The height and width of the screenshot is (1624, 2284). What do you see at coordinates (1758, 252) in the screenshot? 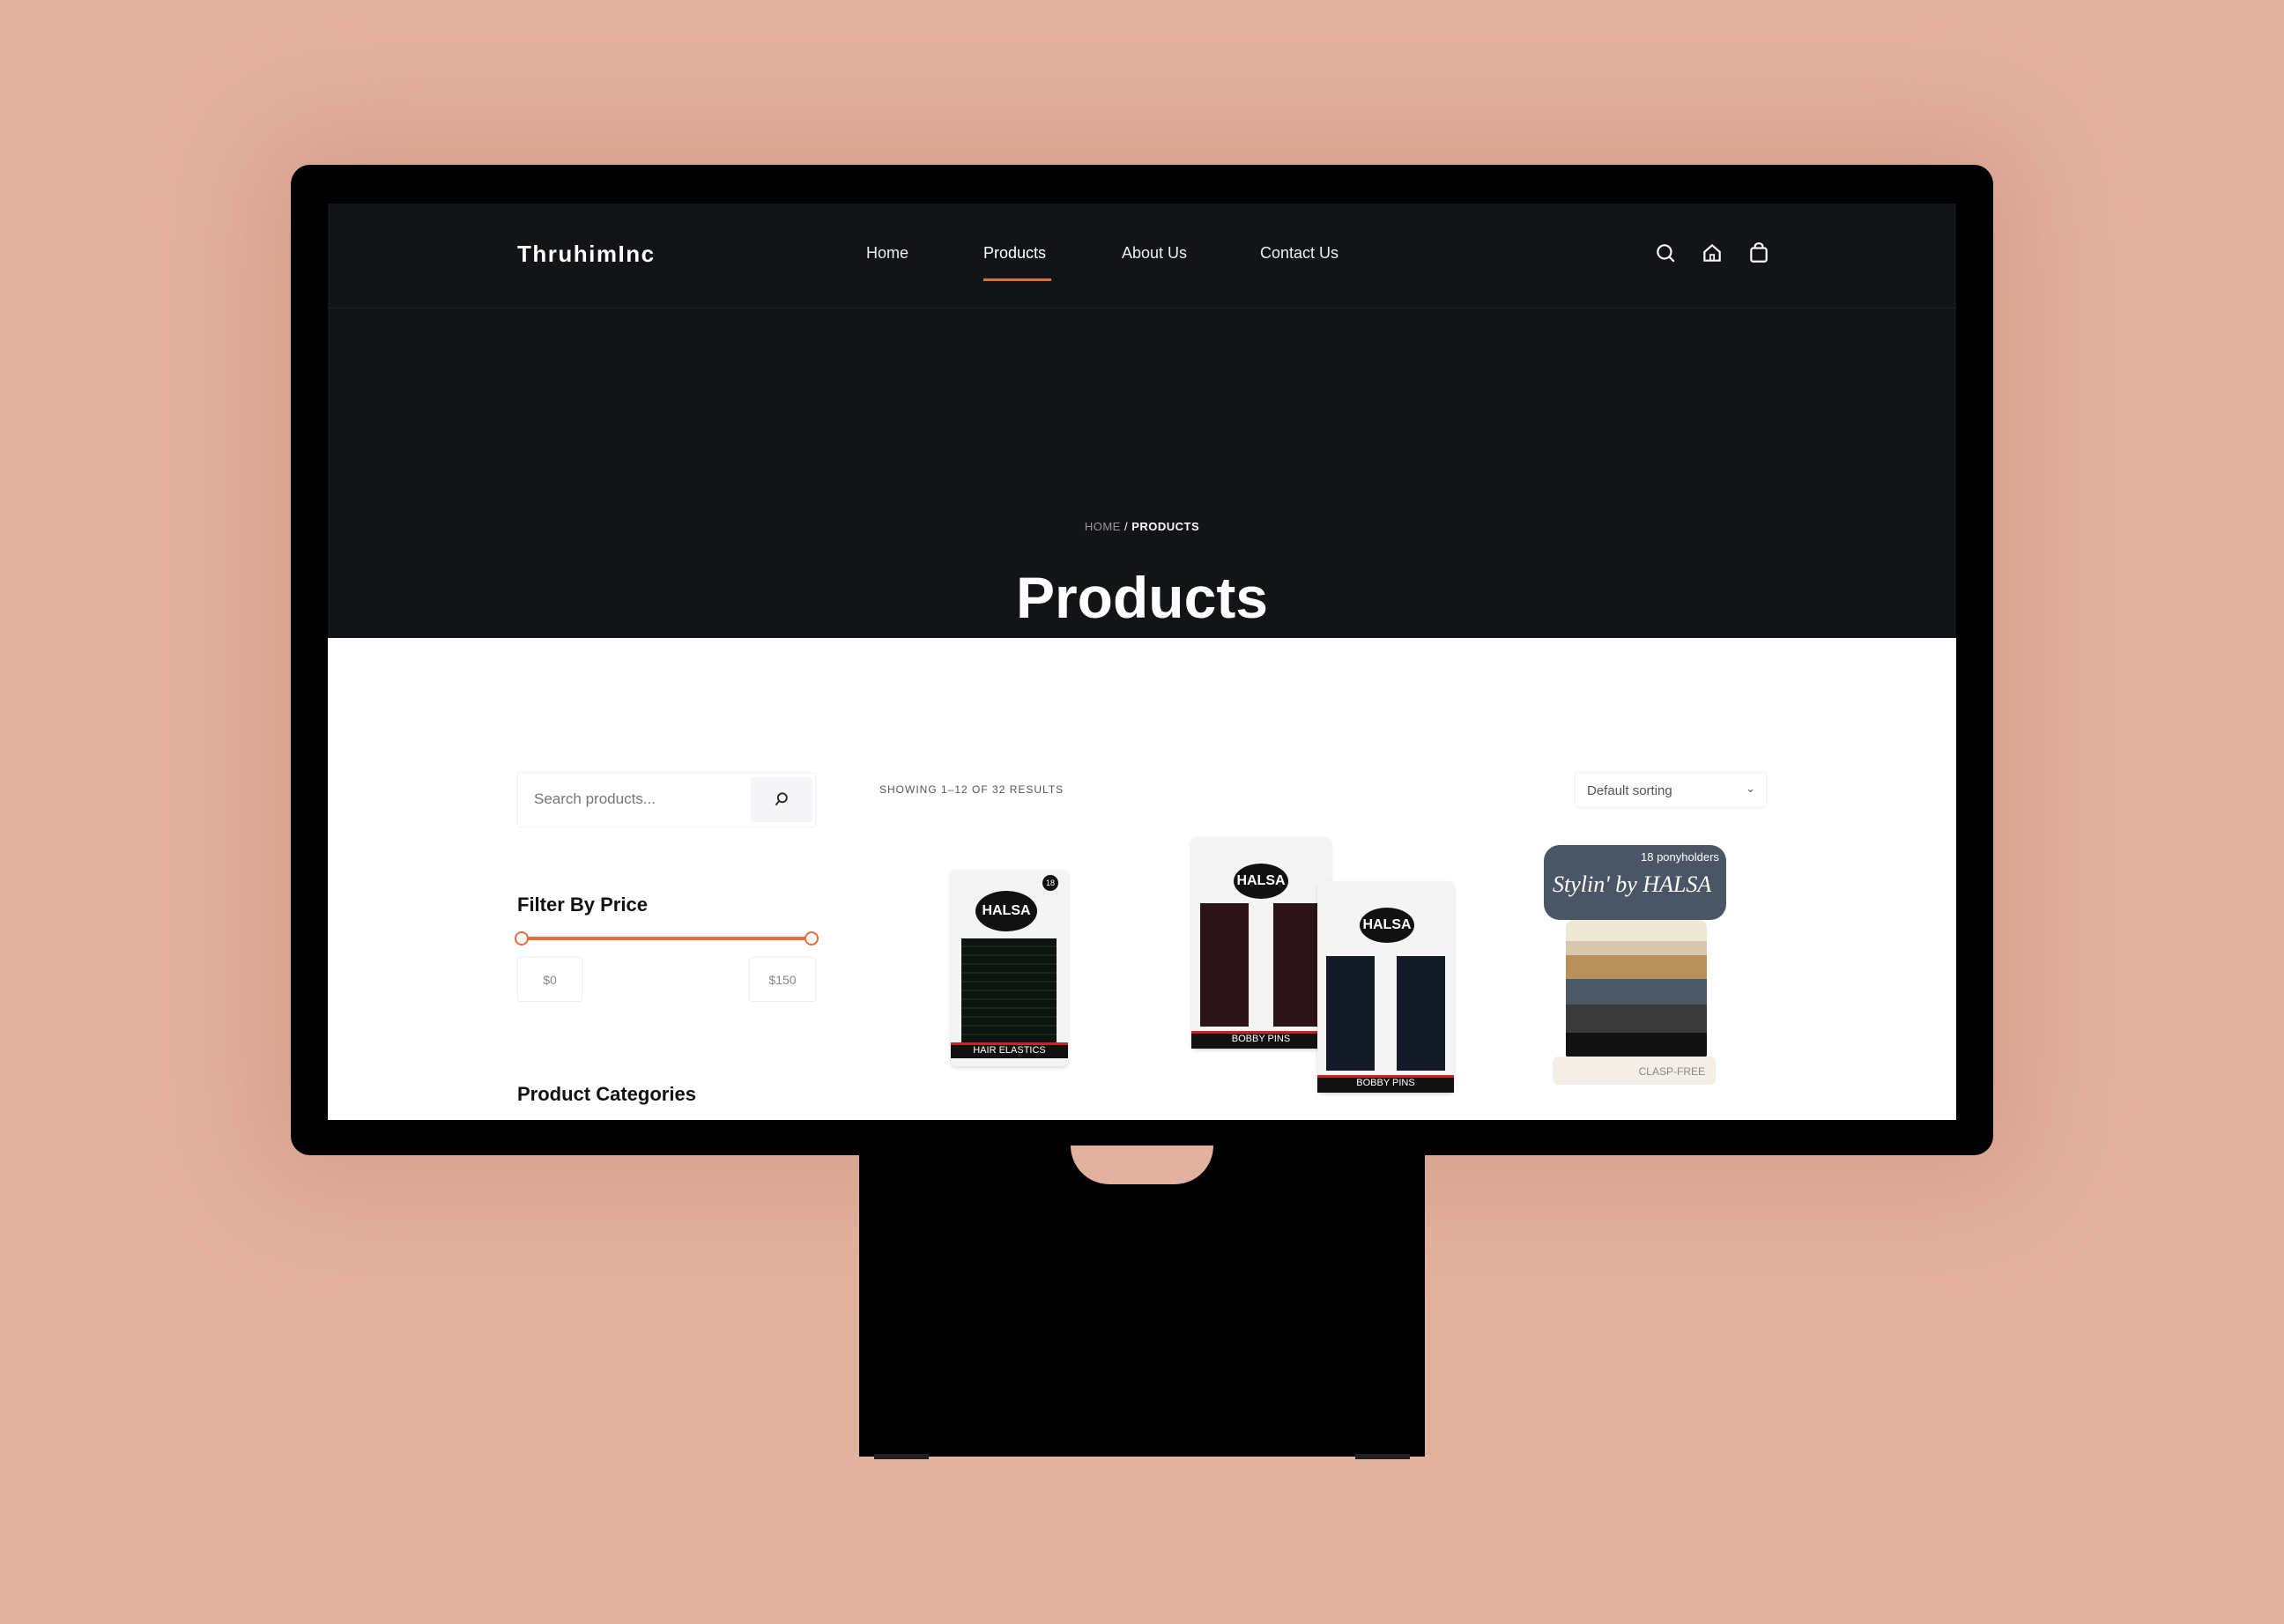
I see `shopping-bag-icon` at bounding box center [1758, 252].